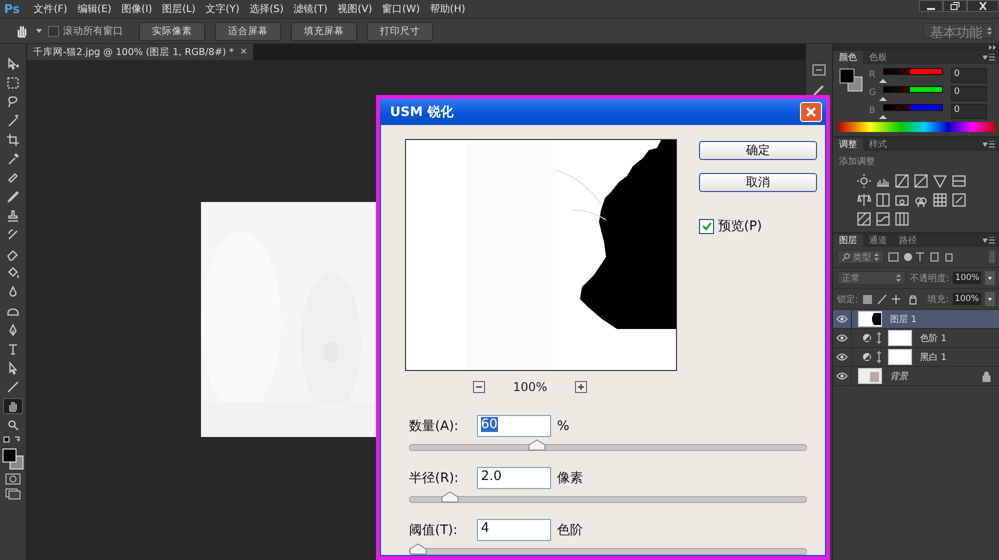 This screenshot has height=560, width=999. Describe the element at coordinates (819, 70) in the screenshot. I see `history-icon` at that location.